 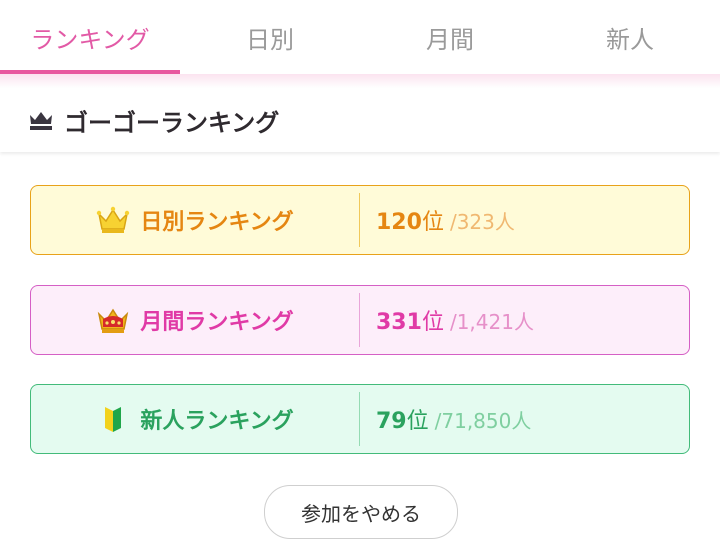 What do you see at coordinates (491, 322) in the screenshot?
I see `monthly-total: /1,421人` at bounding box center [491, 322].